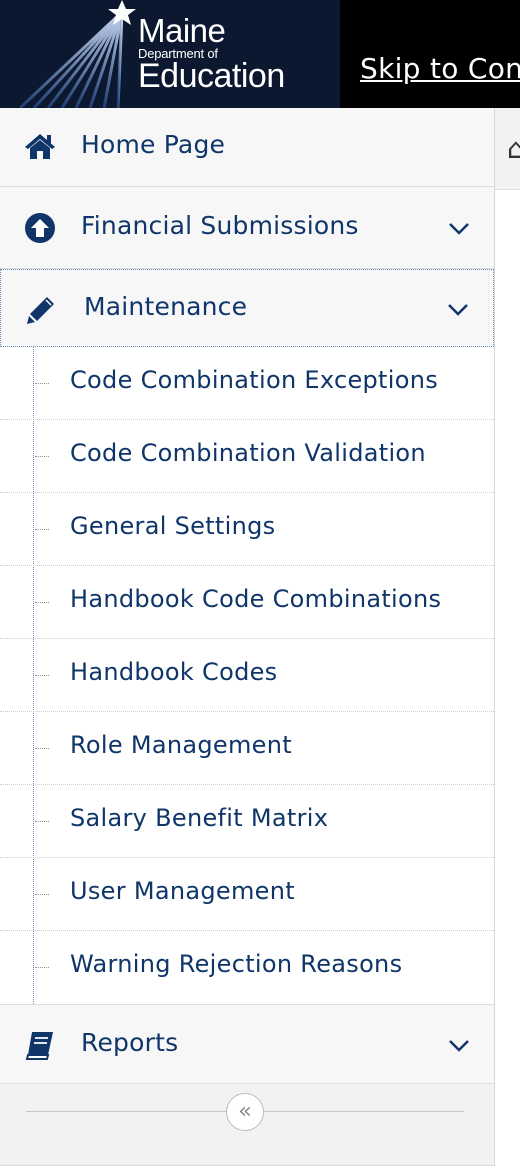  What do you see at coordinates (211, 53) in the screenshot?
I see `logo-wordmark: Maine Department of Education` at bounding box center [211, 53].